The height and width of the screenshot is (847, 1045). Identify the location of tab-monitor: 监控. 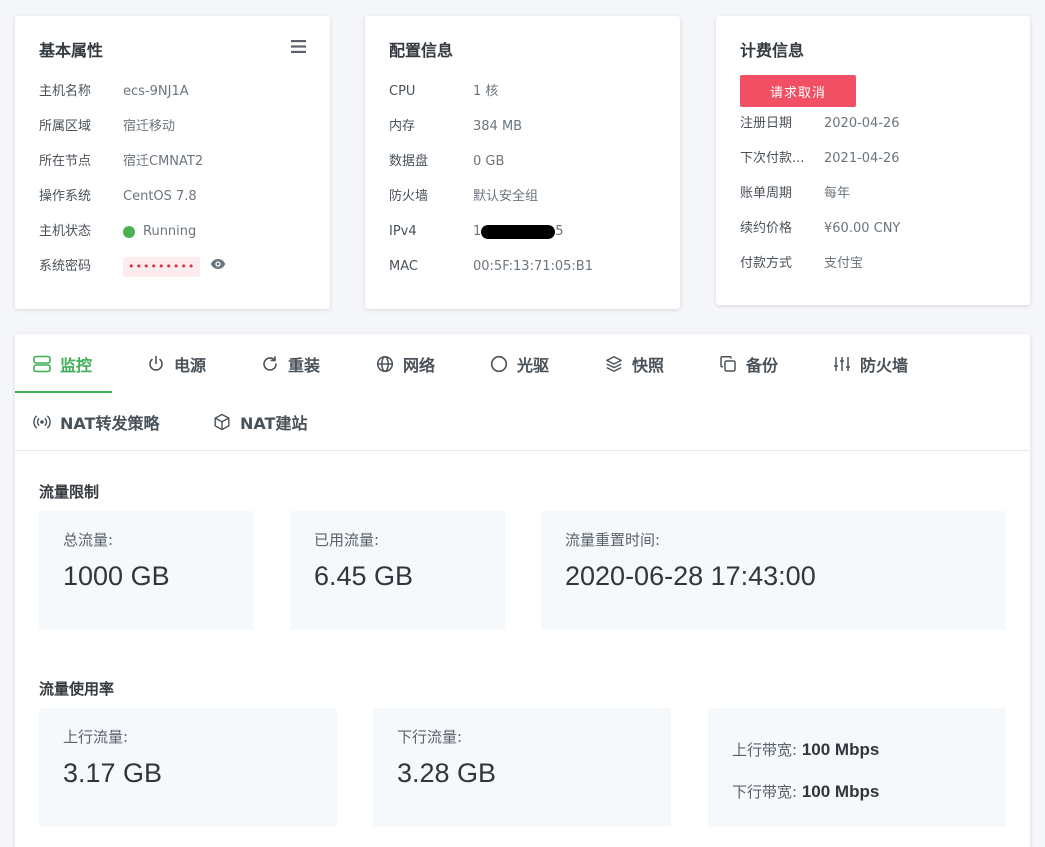
(62, 364).